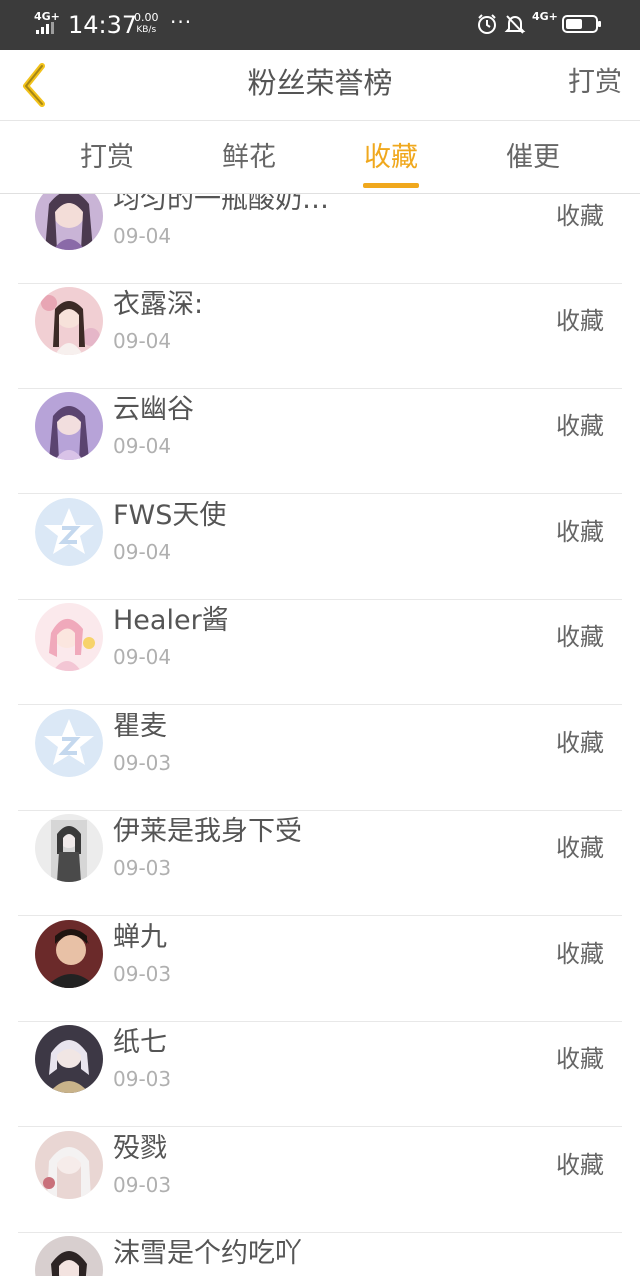  I want to click on network-type-label-2: 4G+, so click(545, 16).